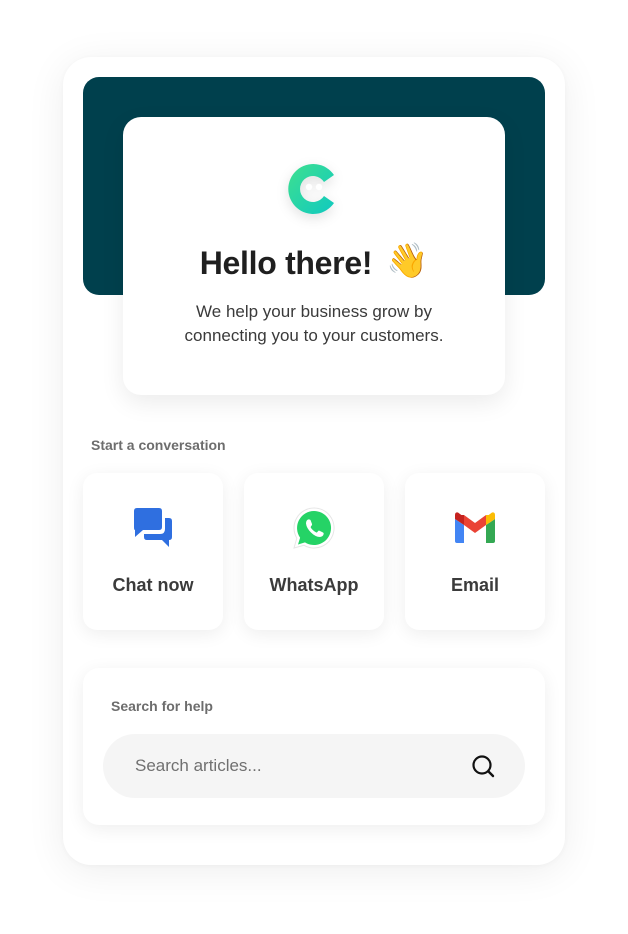 The height and width of the screenshot is (934, 628). What do you see at coordinates (158, 445) in the screenshot?
I see `start-conversation-label: Start a conversation` at bounding box center [158, 445].